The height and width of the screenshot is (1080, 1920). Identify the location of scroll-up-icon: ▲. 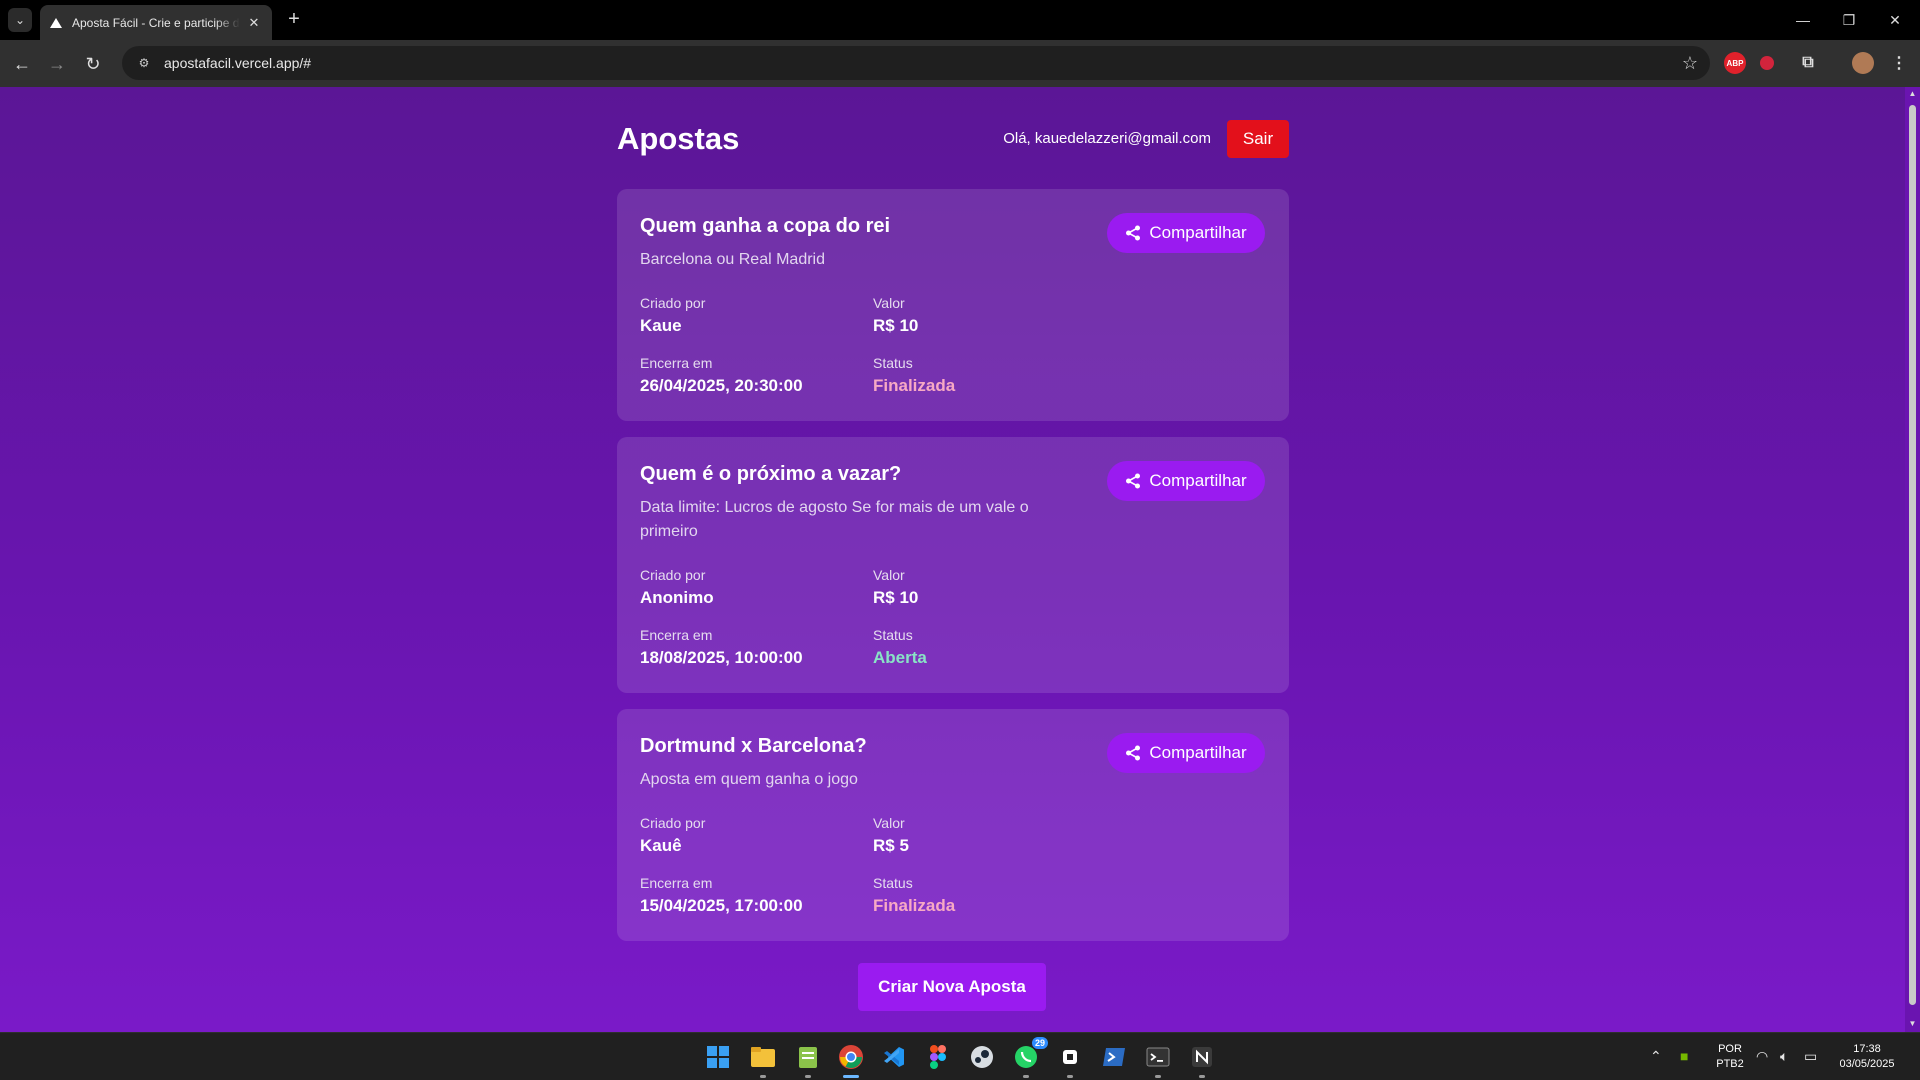
(1912, 93).